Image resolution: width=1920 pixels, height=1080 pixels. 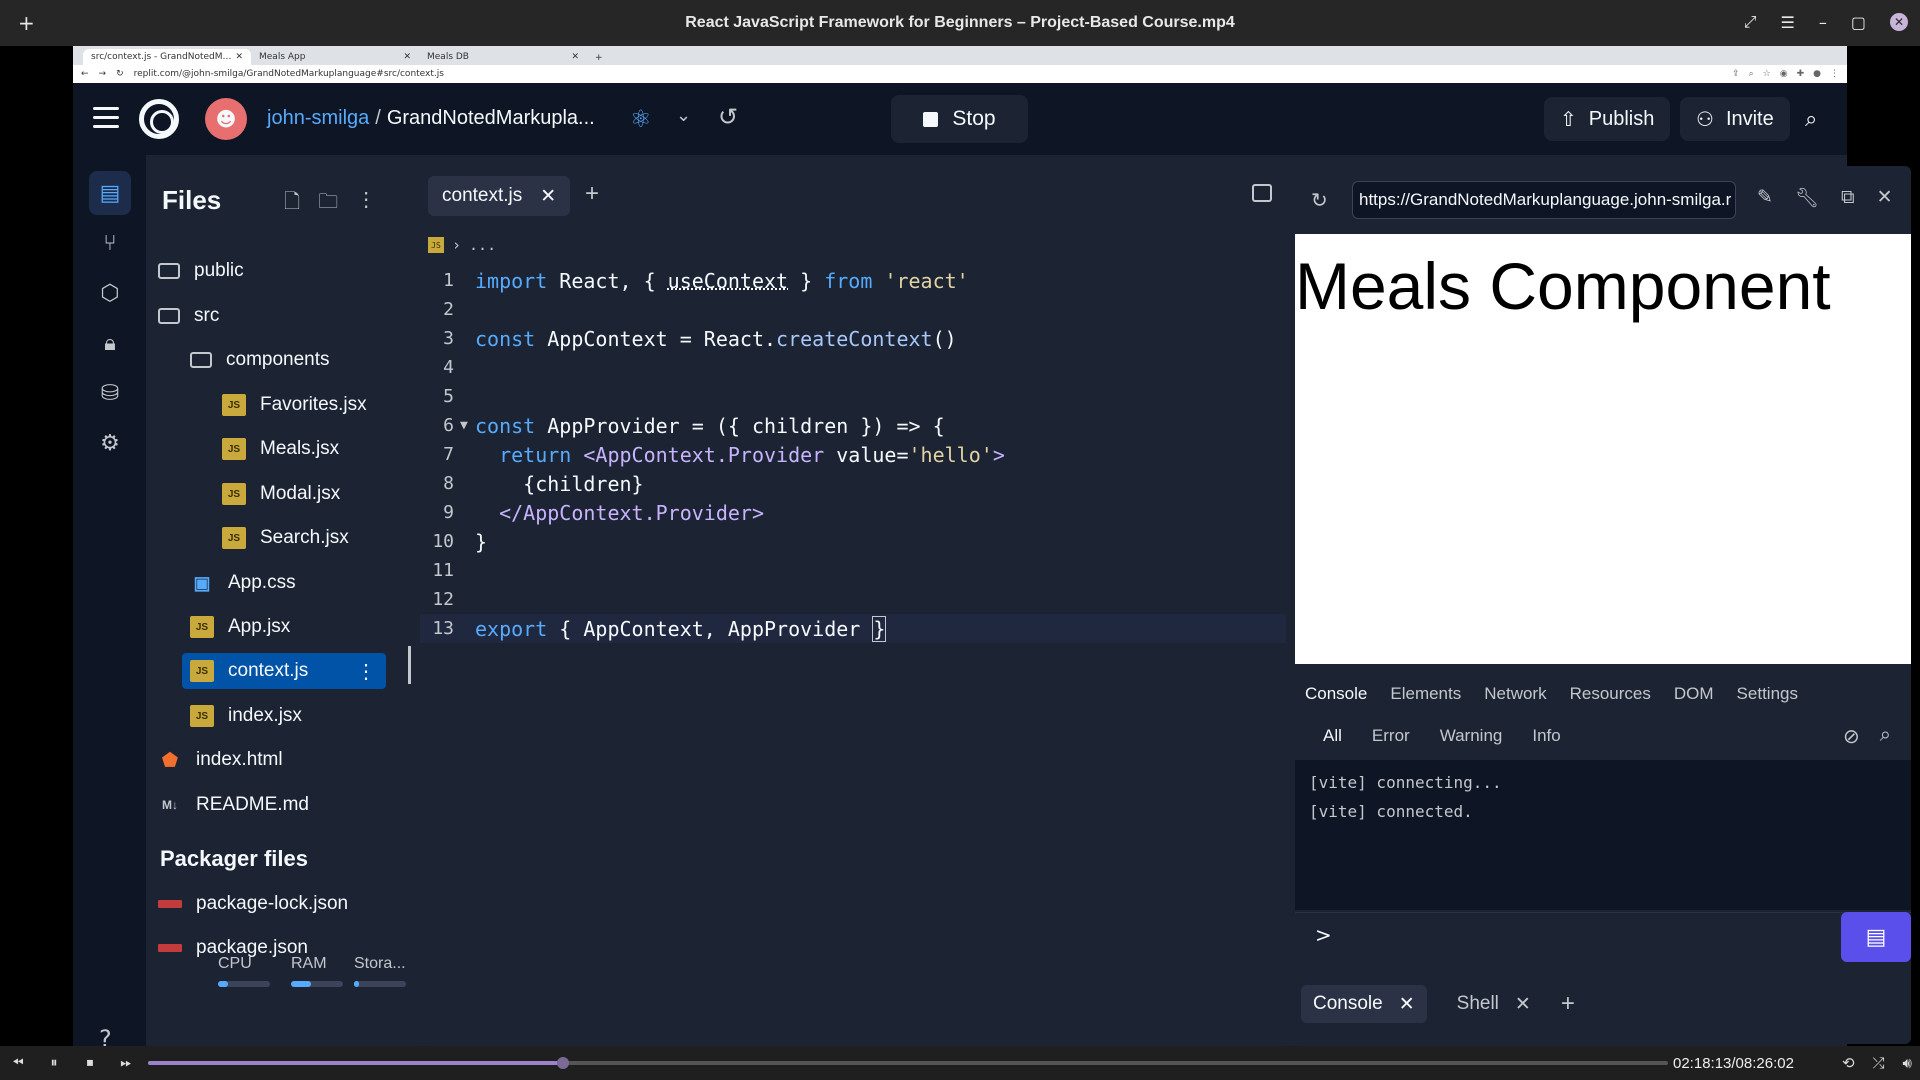 What do you see at coordinates (244, 971) in the screenshot?
I see `cpu-meter: CPU` at bounding box center [244, 971].